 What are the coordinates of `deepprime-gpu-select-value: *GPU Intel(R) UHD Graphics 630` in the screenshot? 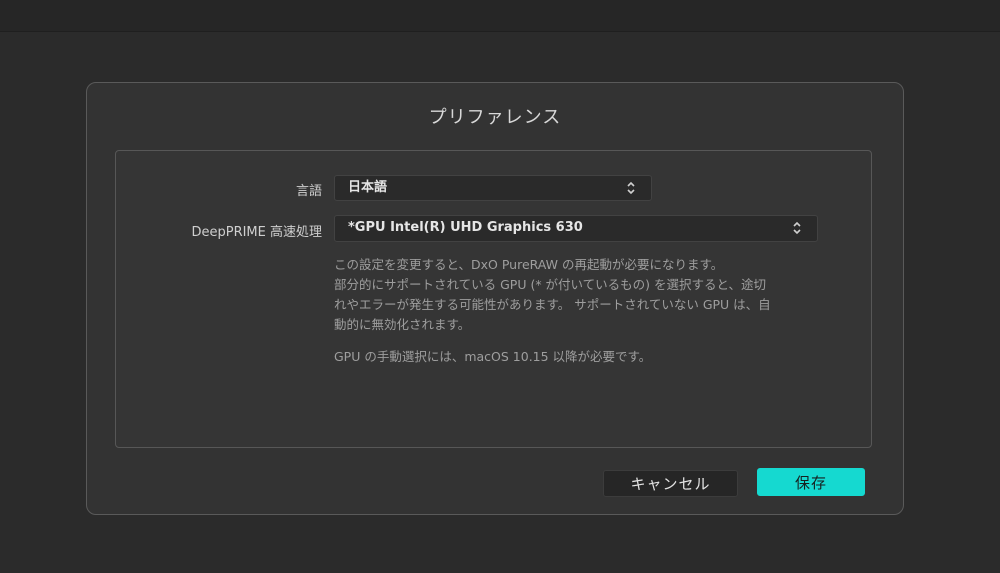 It's located at (465, 227).